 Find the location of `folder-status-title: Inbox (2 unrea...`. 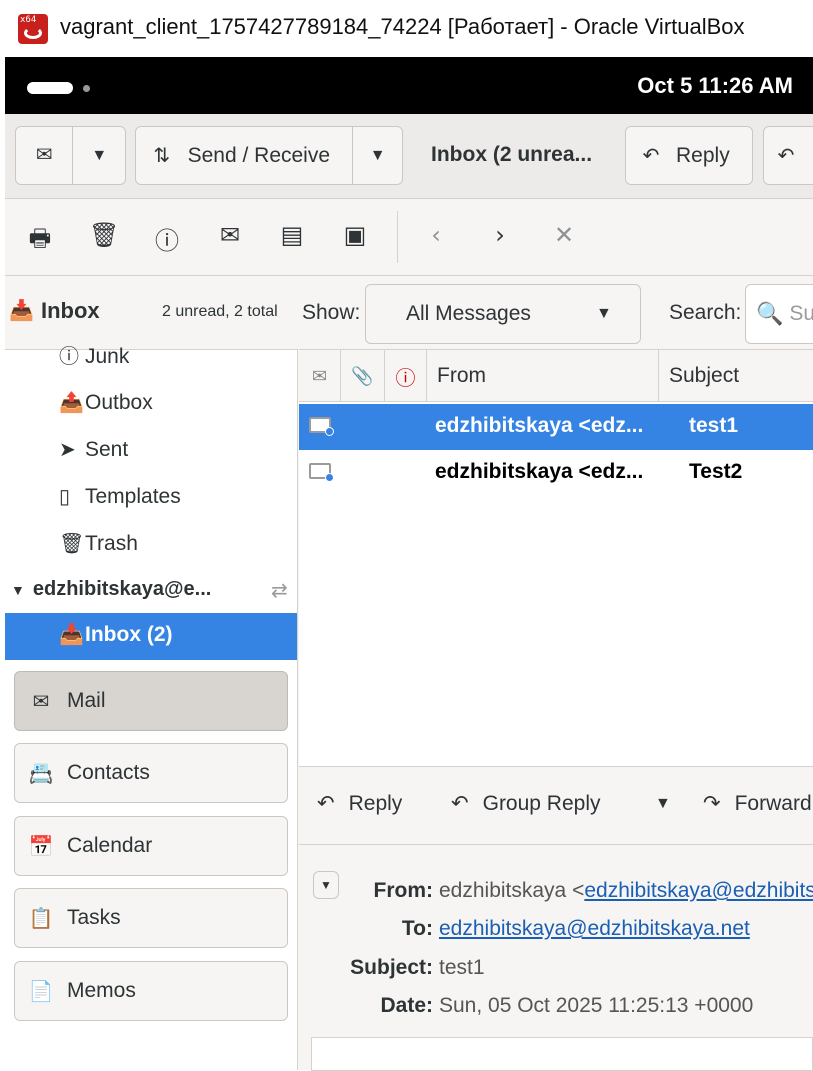

folder-status-title: Inbox (2 unrea... is located at coordinates (512, 154).